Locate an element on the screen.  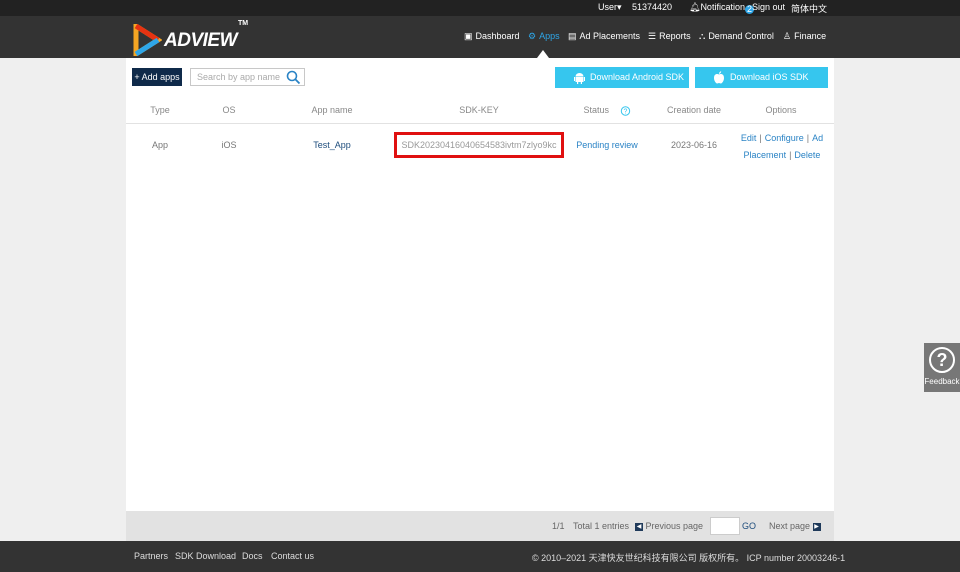
nav-ad-placements: ▤ Ad Placements is located at coordinates (604, 36).